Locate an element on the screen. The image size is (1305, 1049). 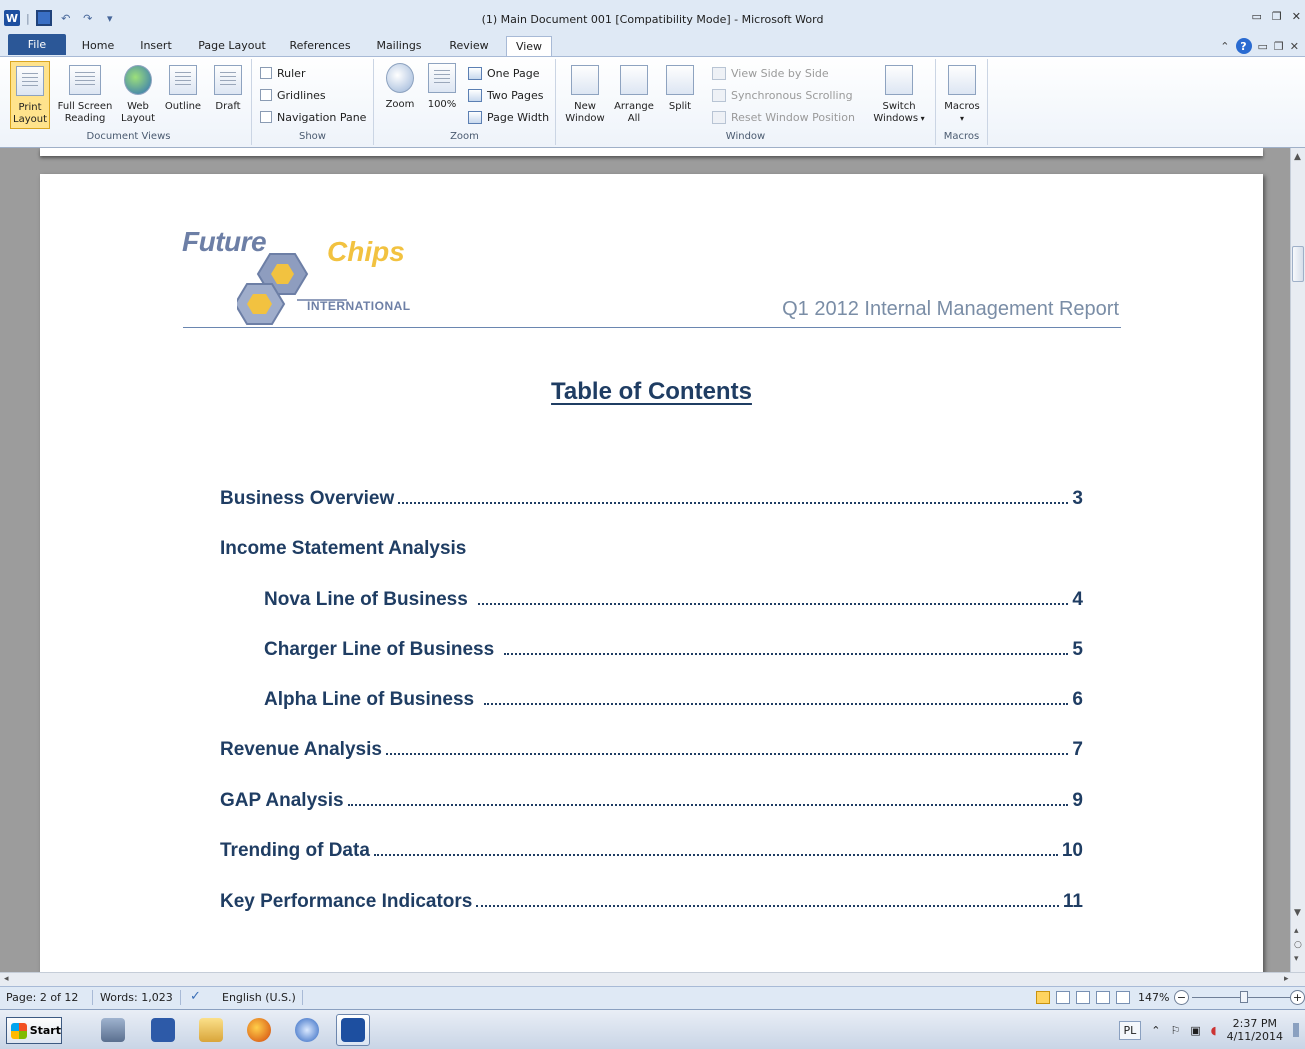
zoom-in-icon: + is located at coordinates (1297, 997).